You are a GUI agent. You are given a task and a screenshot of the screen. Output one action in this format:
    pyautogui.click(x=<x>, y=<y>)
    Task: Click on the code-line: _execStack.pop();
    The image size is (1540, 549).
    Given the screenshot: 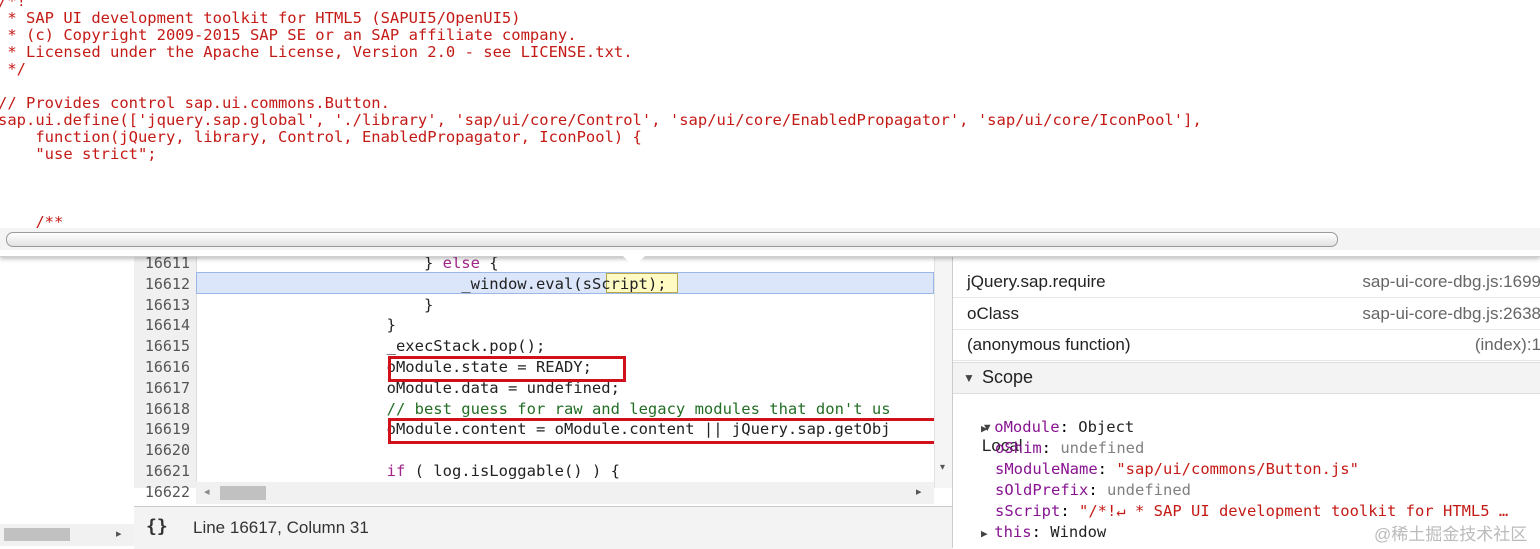 What is the action you would take?
    pyautogui.click(x=373, y=346)
    